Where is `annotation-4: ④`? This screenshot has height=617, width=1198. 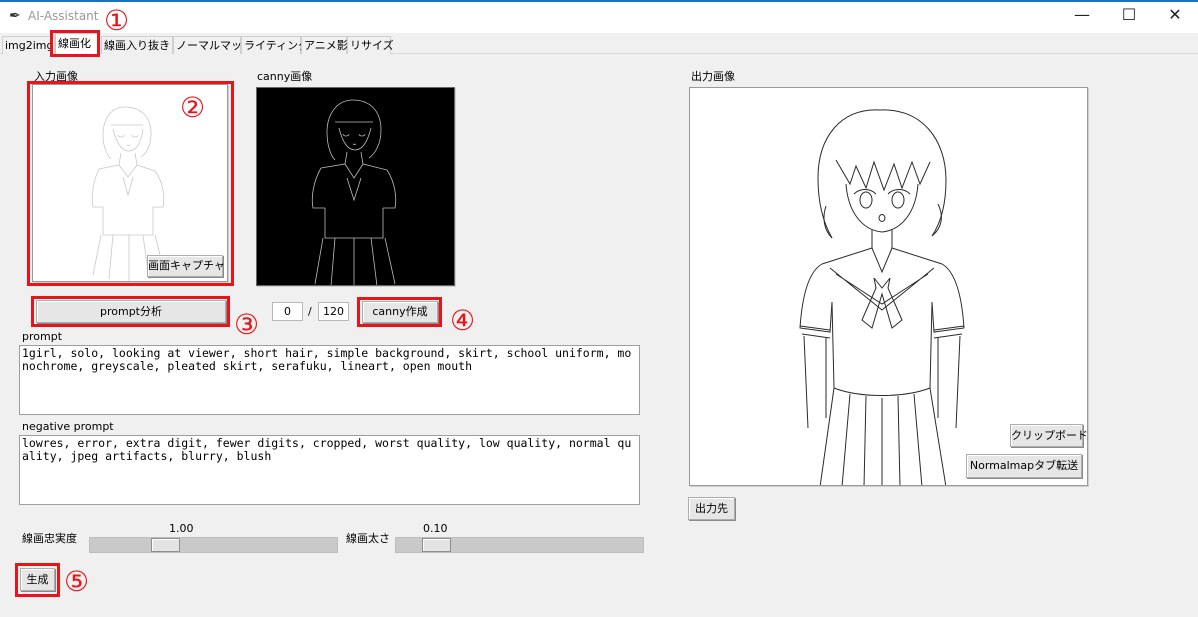
annotation-4: ④ is located at coordinates (463, 320).